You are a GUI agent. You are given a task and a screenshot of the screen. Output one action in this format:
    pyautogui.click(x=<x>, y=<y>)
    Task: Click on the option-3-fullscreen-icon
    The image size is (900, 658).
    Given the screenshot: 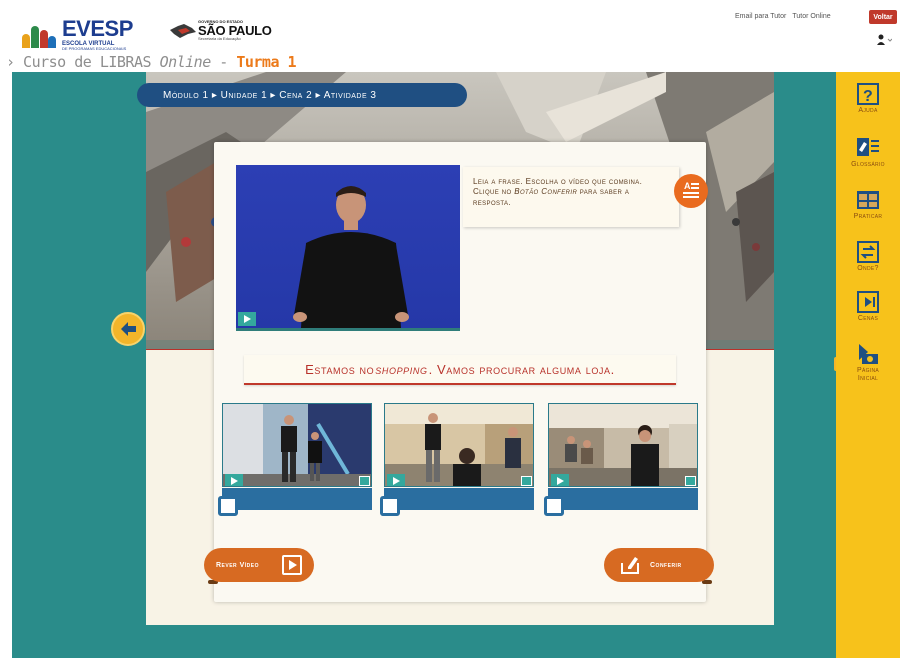 What is the action you would take?
    pyautogui.click(x=690, y=481)
    